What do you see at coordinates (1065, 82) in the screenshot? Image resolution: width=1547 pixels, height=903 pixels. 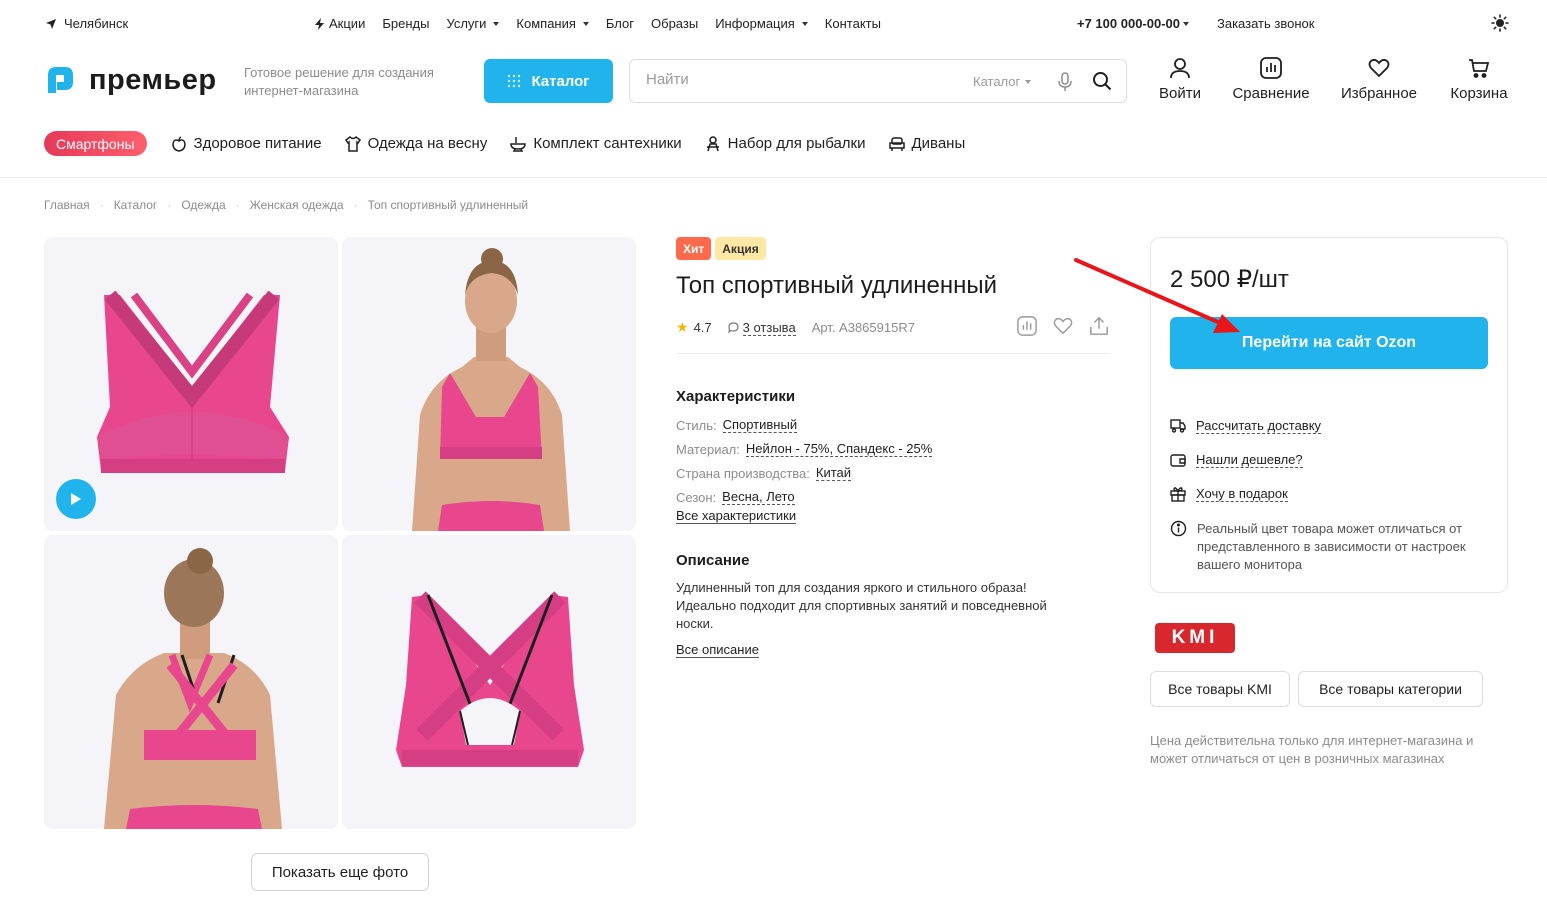 I see `microphone-icon` at bounding box center [1065, 82].